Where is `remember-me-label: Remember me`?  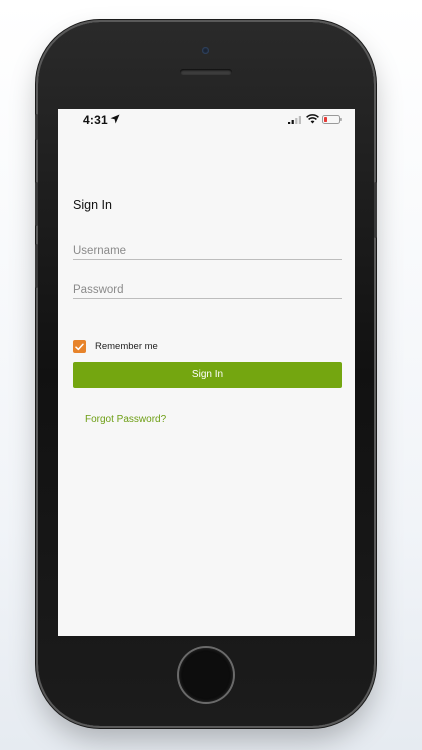 remember-me-label: Remember me is located at coordinates (126, 346).